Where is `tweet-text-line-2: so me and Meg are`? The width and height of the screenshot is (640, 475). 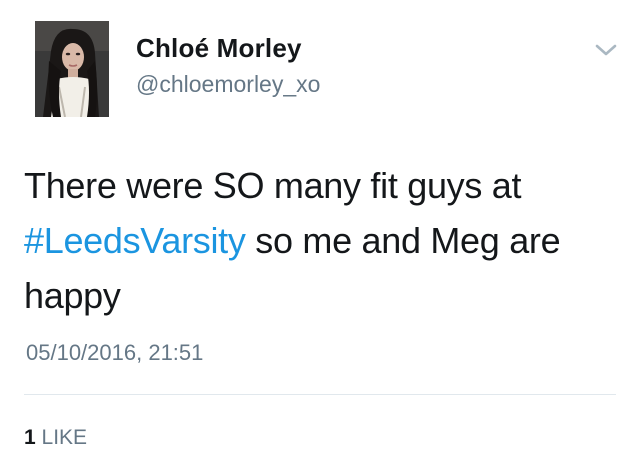 tweet-text-line-2: so me and Meg are is located at coordinates (403, 240).